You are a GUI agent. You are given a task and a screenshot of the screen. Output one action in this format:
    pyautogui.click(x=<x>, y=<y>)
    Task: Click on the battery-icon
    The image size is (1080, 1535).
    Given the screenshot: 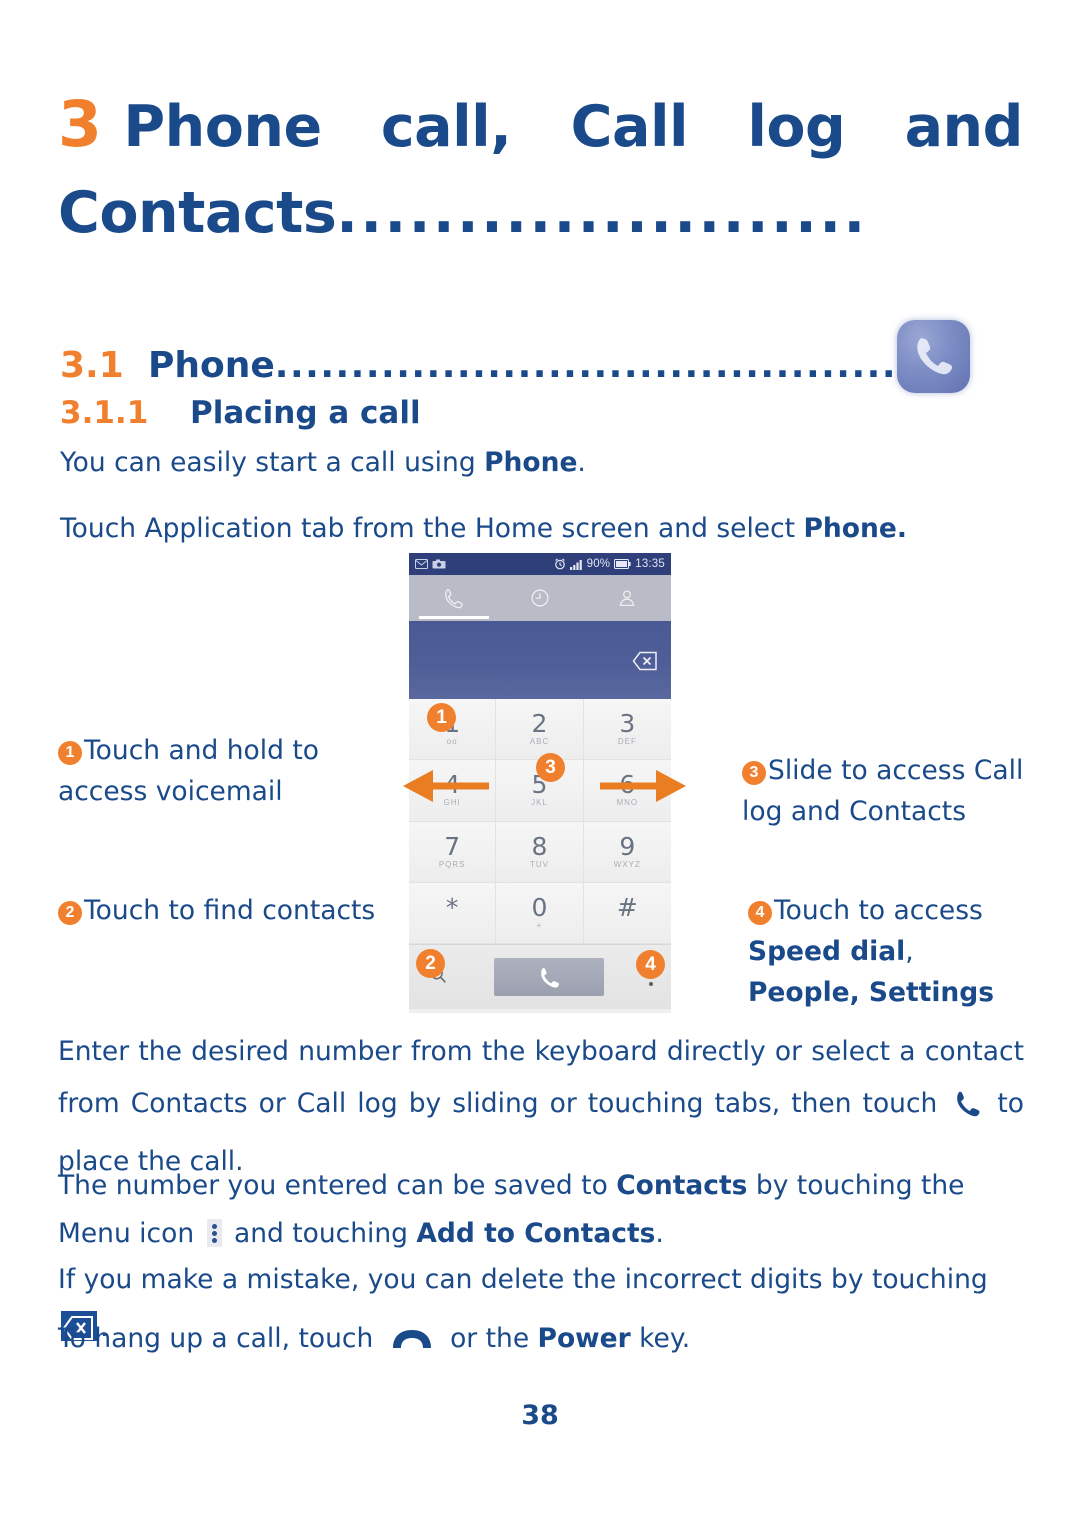 What is the action you would take?
    pyautogui.click(x=622, y=564)
    